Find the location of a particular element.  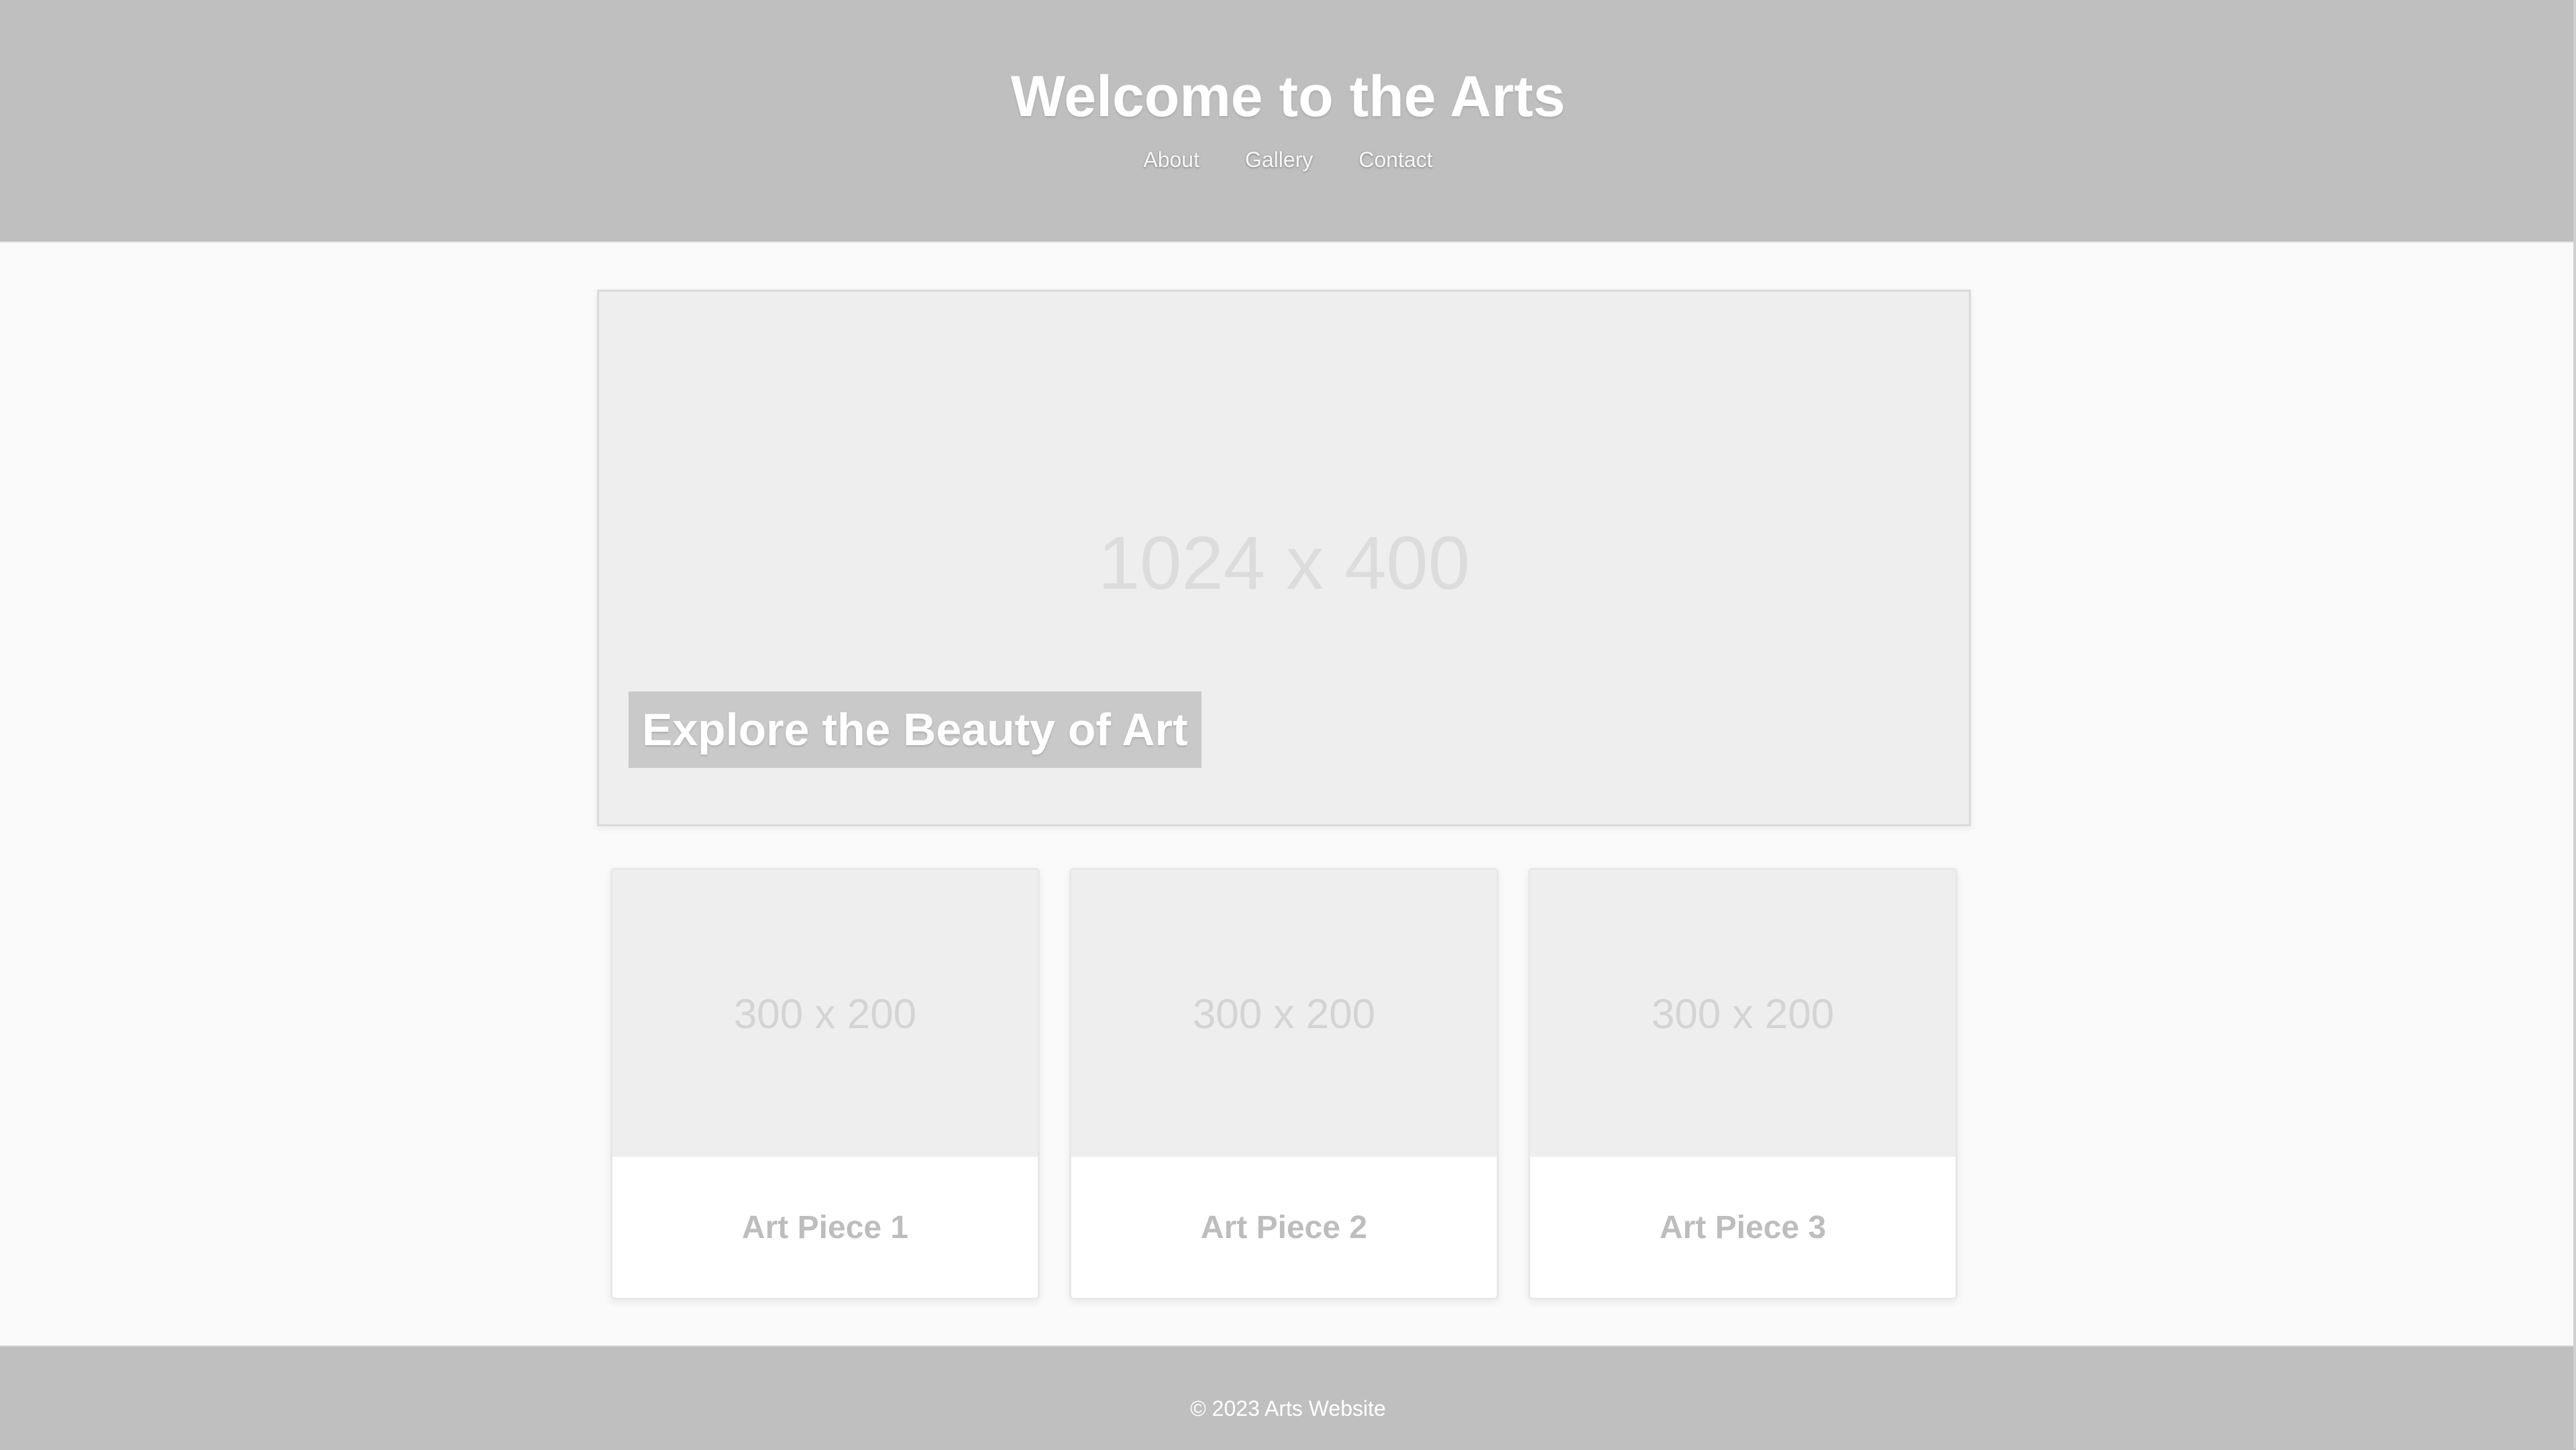

art-card-2-title: Art Piece 2 is located at coordinates (1284, 1227).